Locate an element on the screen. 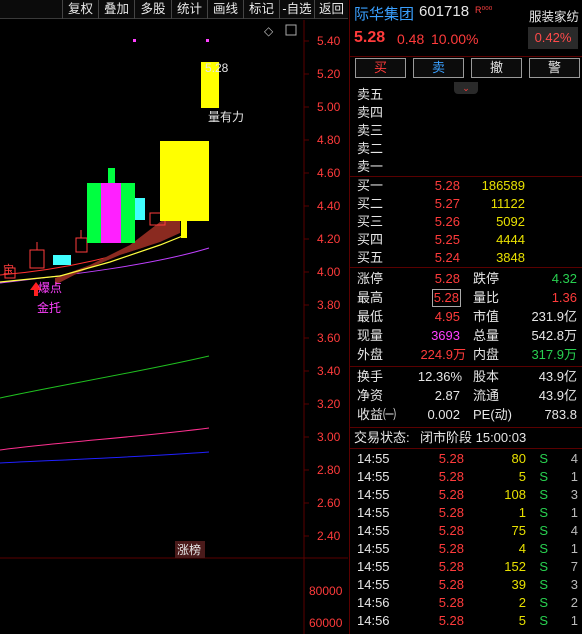  inner-volume-label: 内盘 is located at coordinates (486, 354).